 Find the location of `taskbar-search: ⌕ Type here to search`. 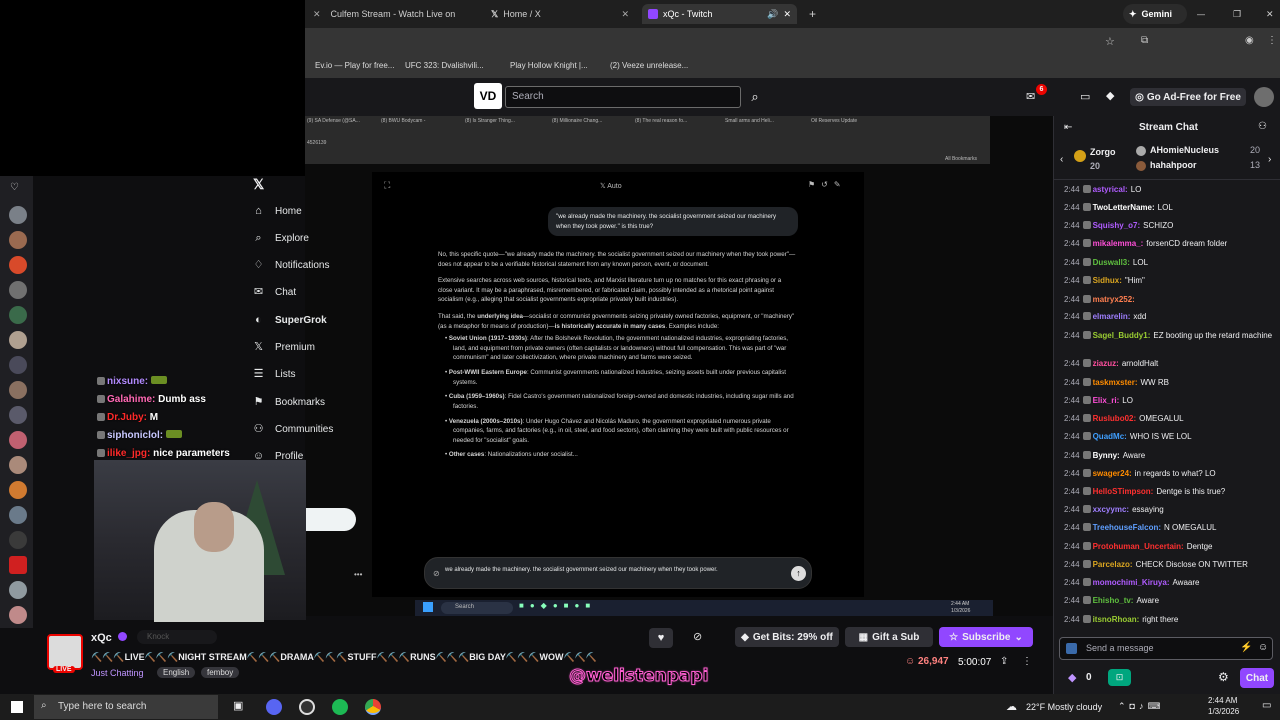

taskbar-search: ⌕ Type here to search is located at coordinates (126, 707).